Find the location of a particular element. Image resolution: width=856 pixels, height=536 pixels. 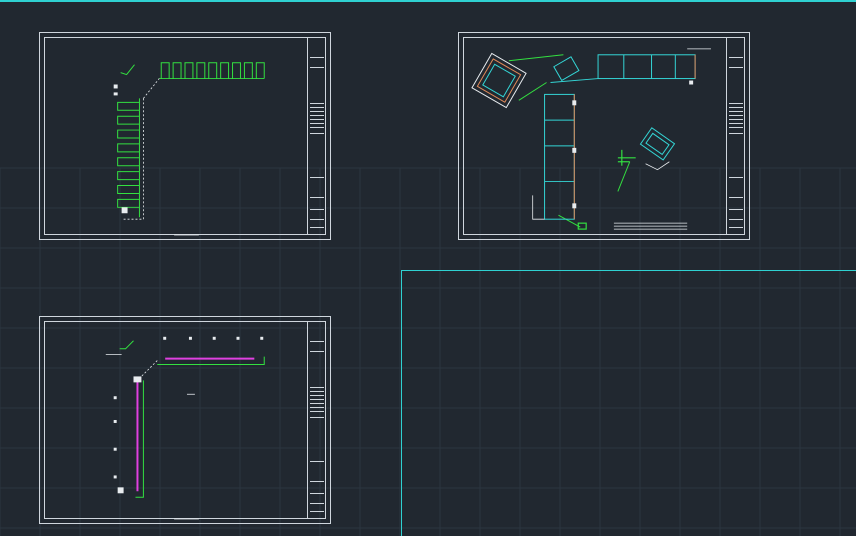

sheet-1-drawing is located at coordinates (189, 149).